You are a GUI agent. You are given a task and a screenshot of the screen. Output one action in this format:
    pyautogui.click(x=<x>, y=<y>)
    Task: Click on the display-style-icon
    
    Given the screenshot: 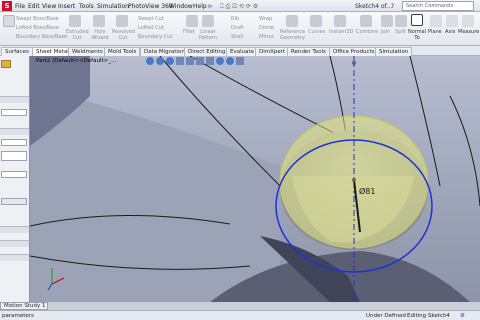 What is the action you would take?
    pyautogui.click(x=200, y=61)
    